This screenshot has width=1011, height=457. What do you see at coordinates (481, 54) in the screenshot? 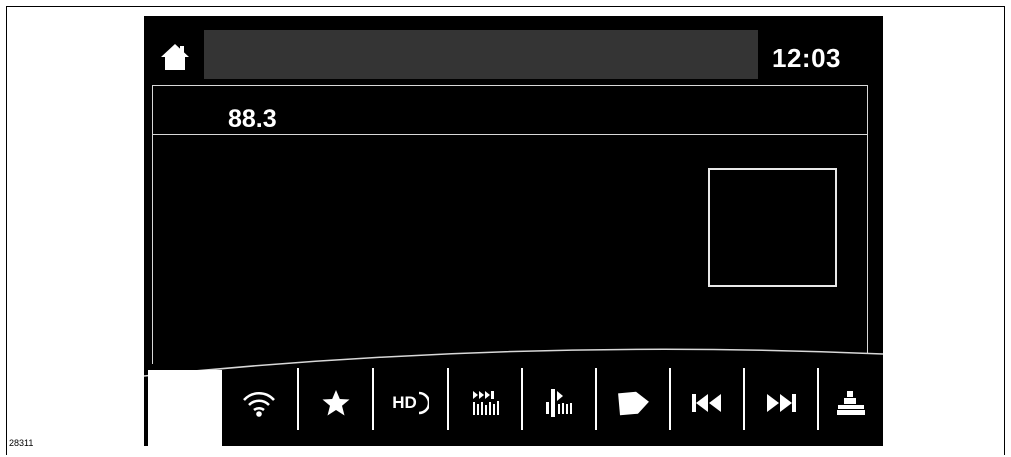
I see `title-bar` at bounding box center [481, 54].